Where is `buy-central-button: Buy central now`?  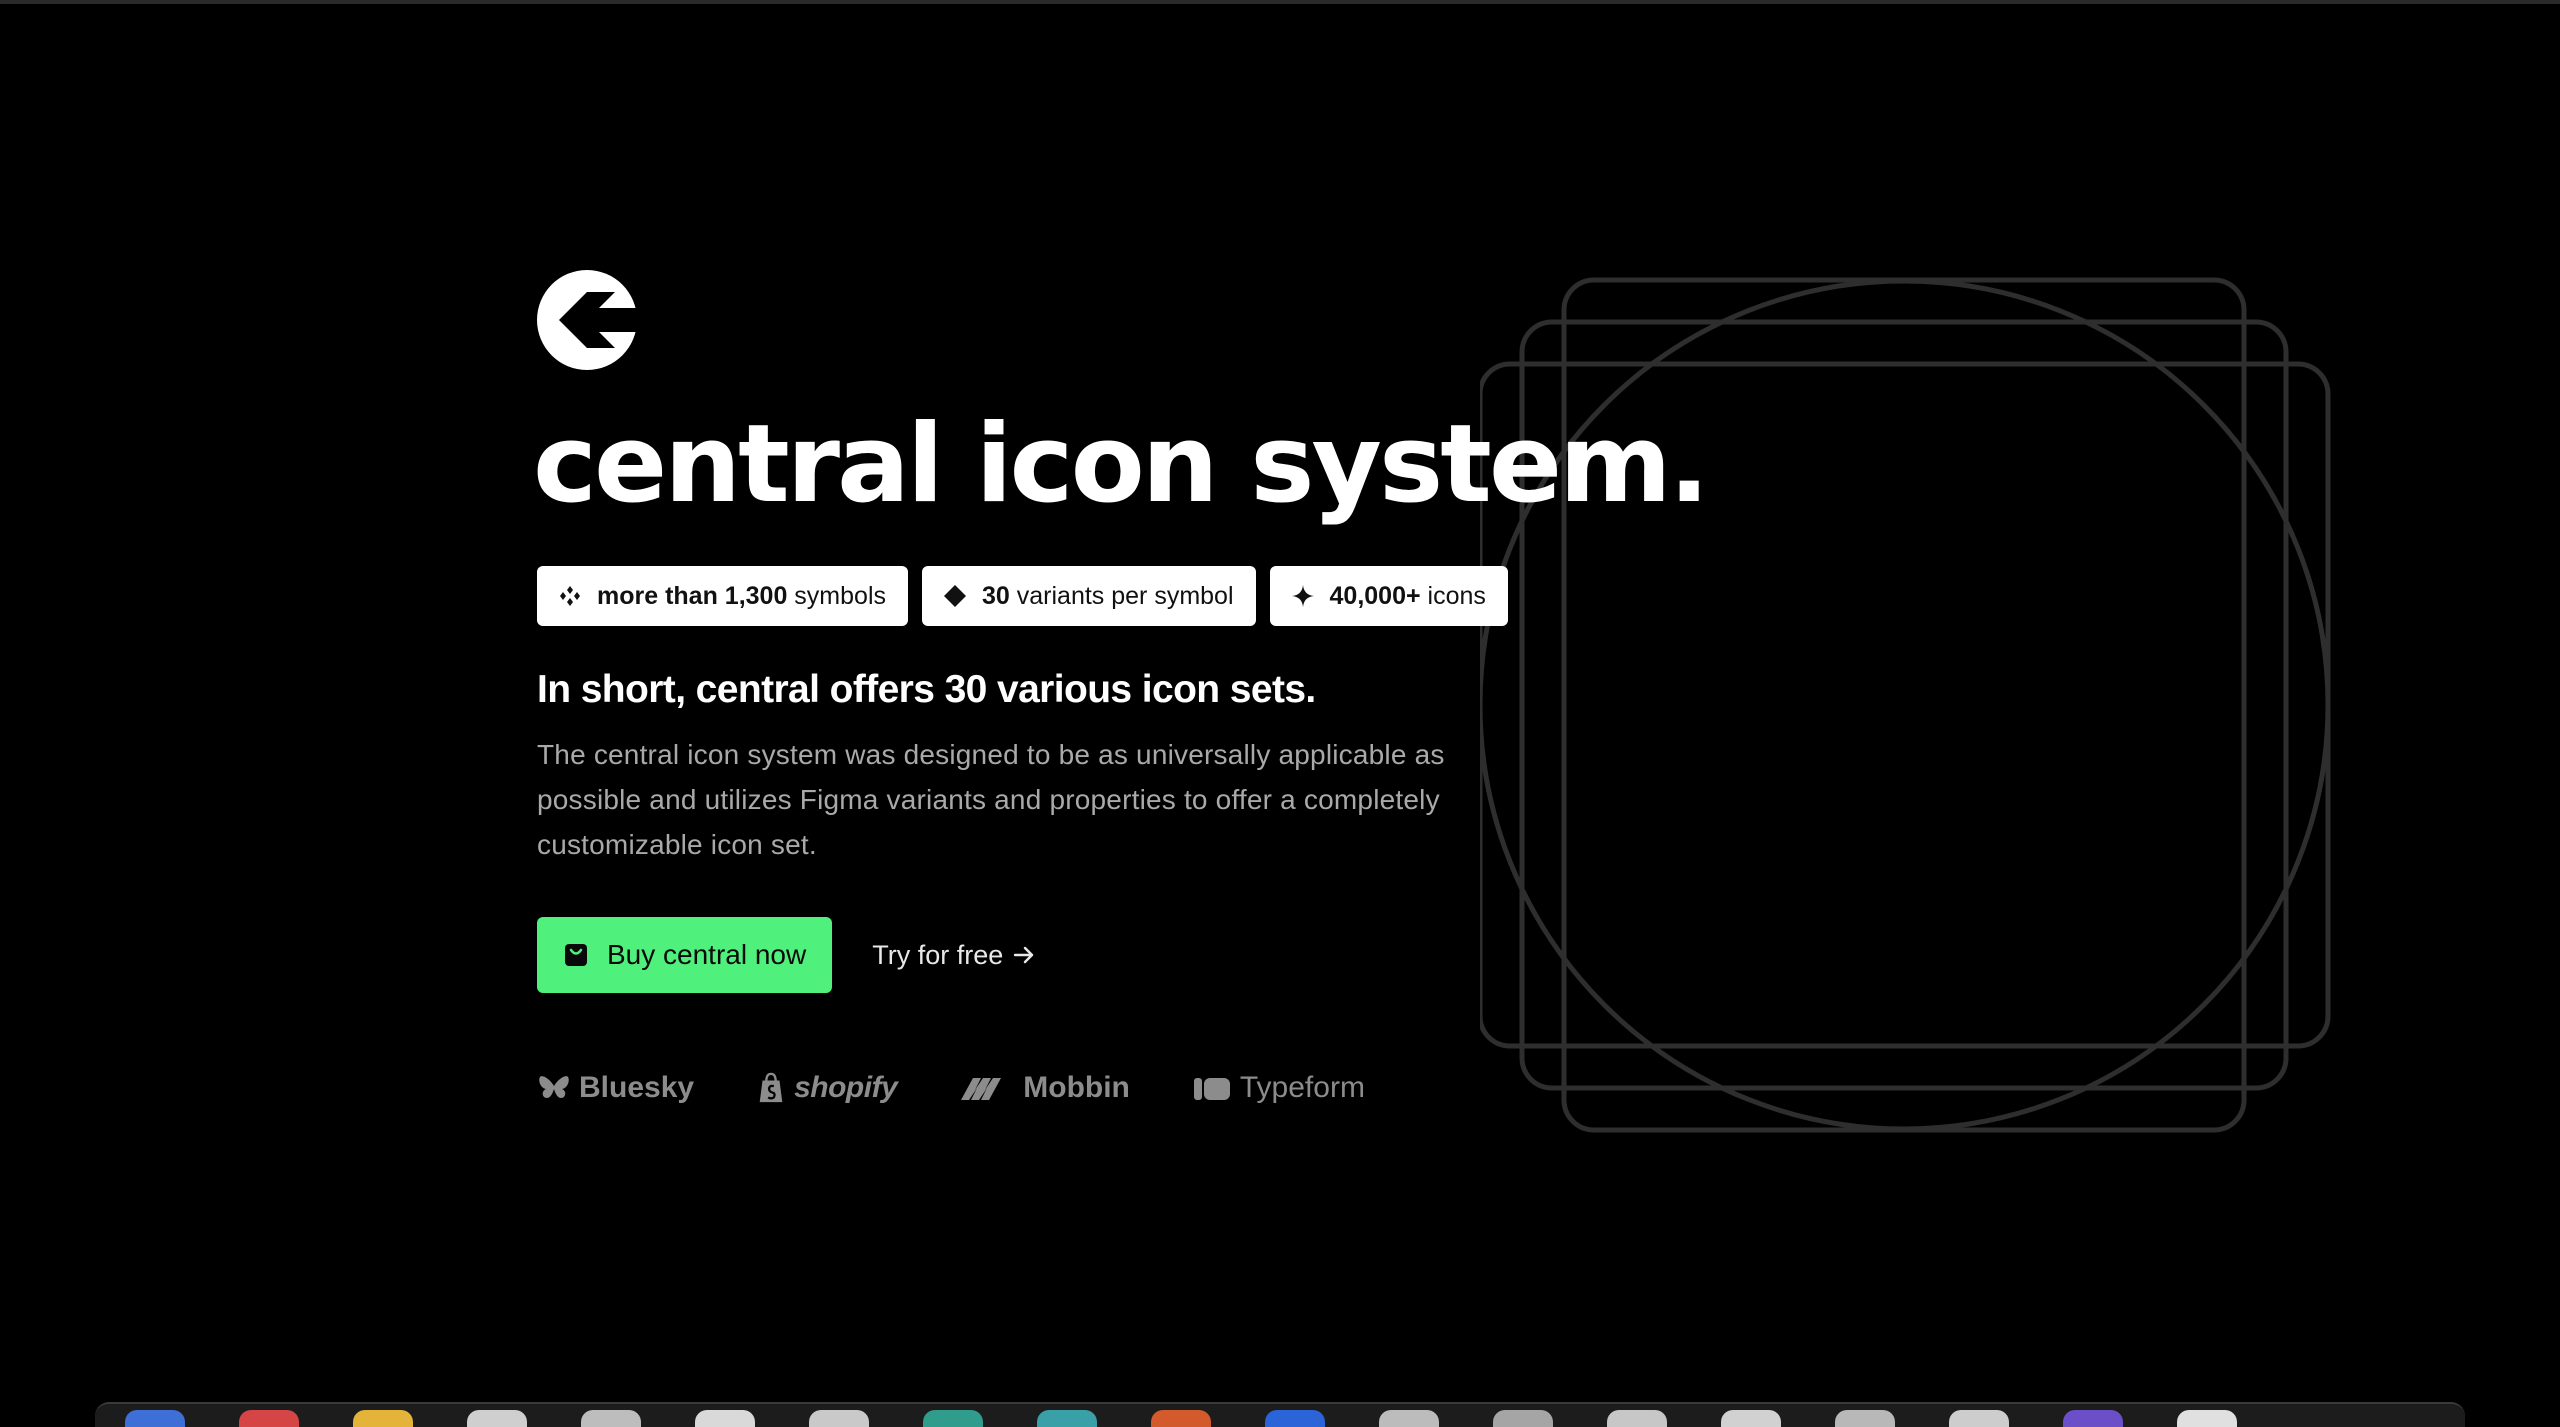 buy-central-button: Buy central now is located at coordinates (685, 955).